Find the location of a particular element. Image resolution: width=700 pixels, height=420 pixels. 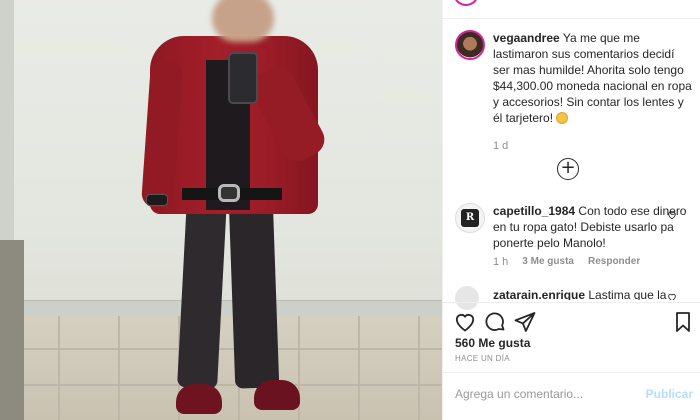

blurred-head is located at coordinates (243, 21).